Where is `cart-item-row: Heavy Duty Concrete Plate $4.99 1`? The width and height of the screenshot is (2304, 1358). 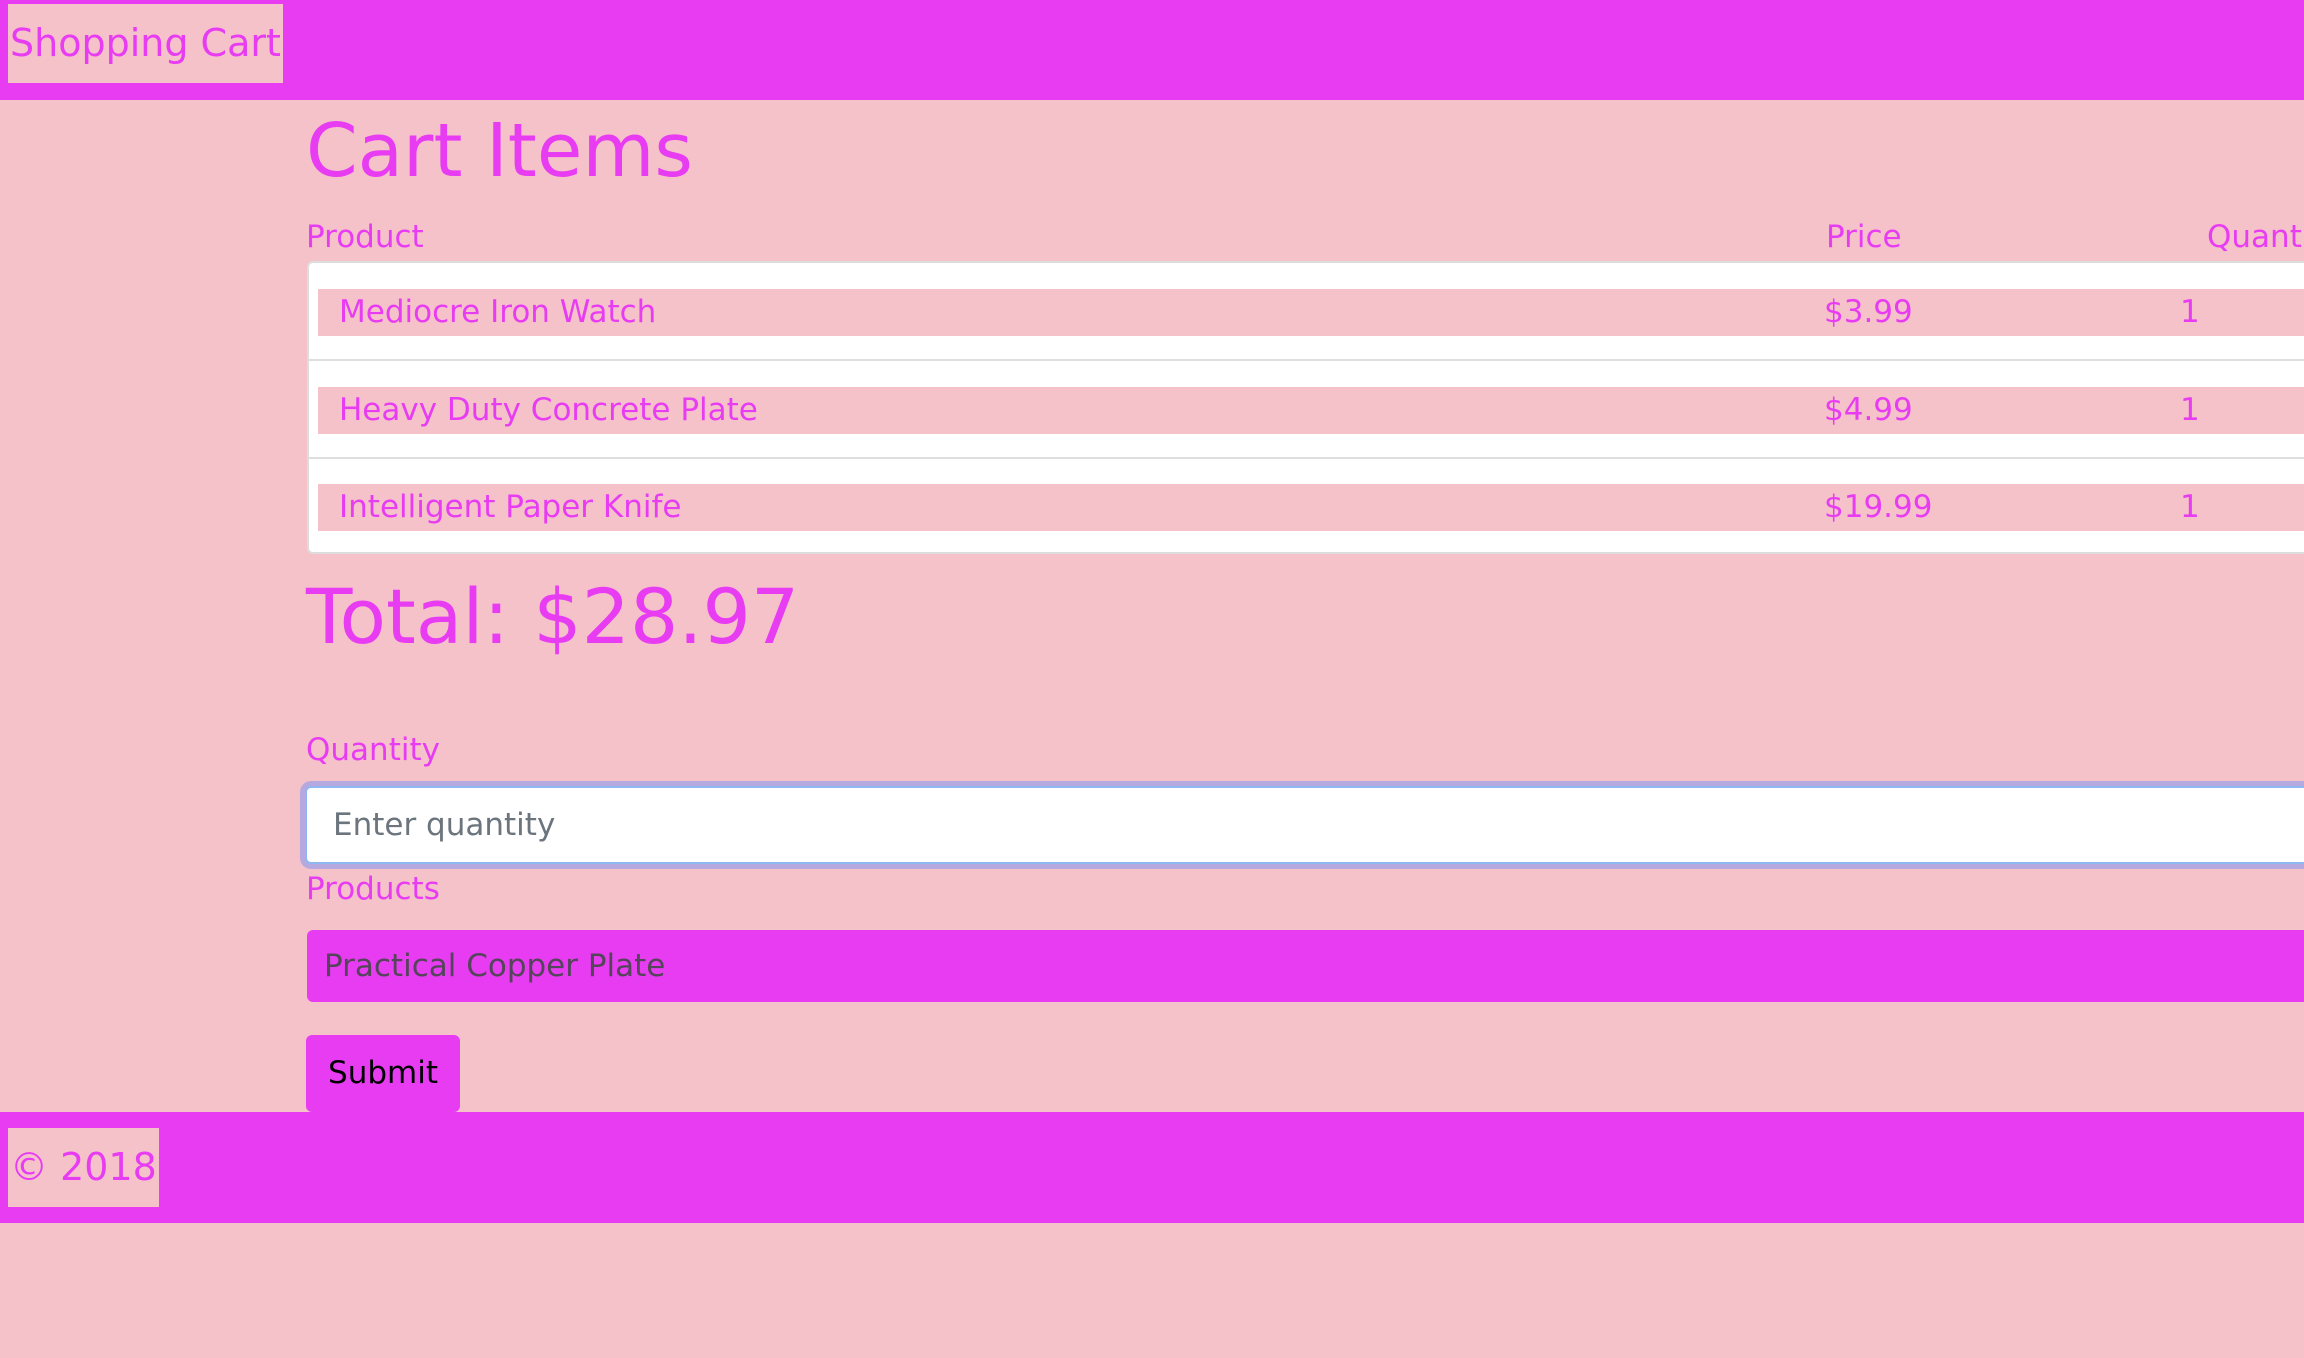 cart-item-row: Heavy Duty Concrete Plate $4.99 1 is located at coordinates (1311, 410).